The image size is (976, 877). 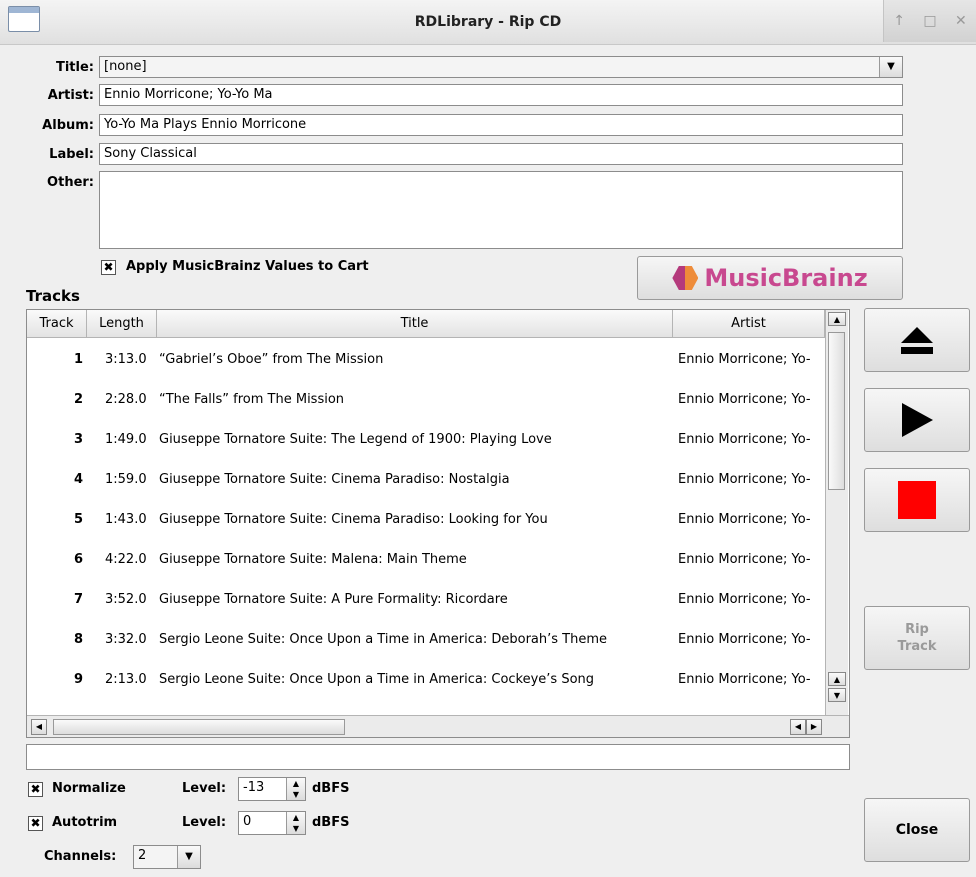 I want to click on close-button: Close, so click(x=917, y=830).